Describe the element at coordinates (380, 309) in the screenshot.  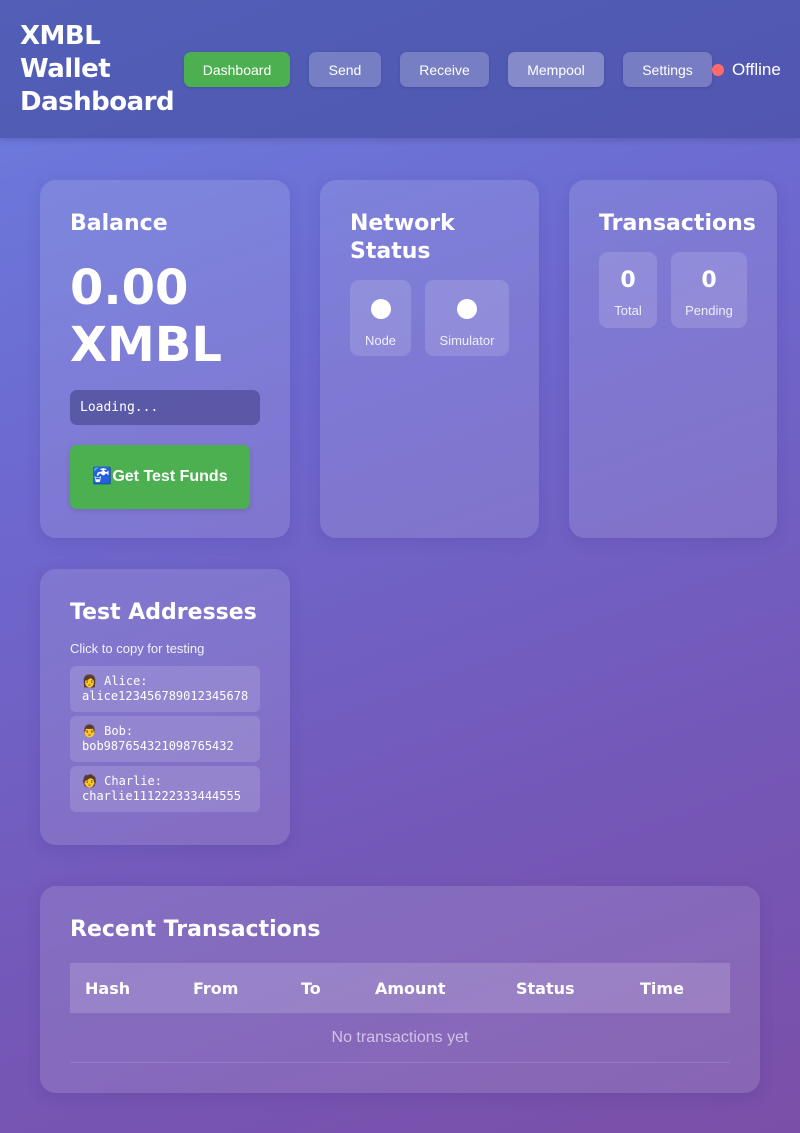
I see `node-status-indicator-icon` at that location.